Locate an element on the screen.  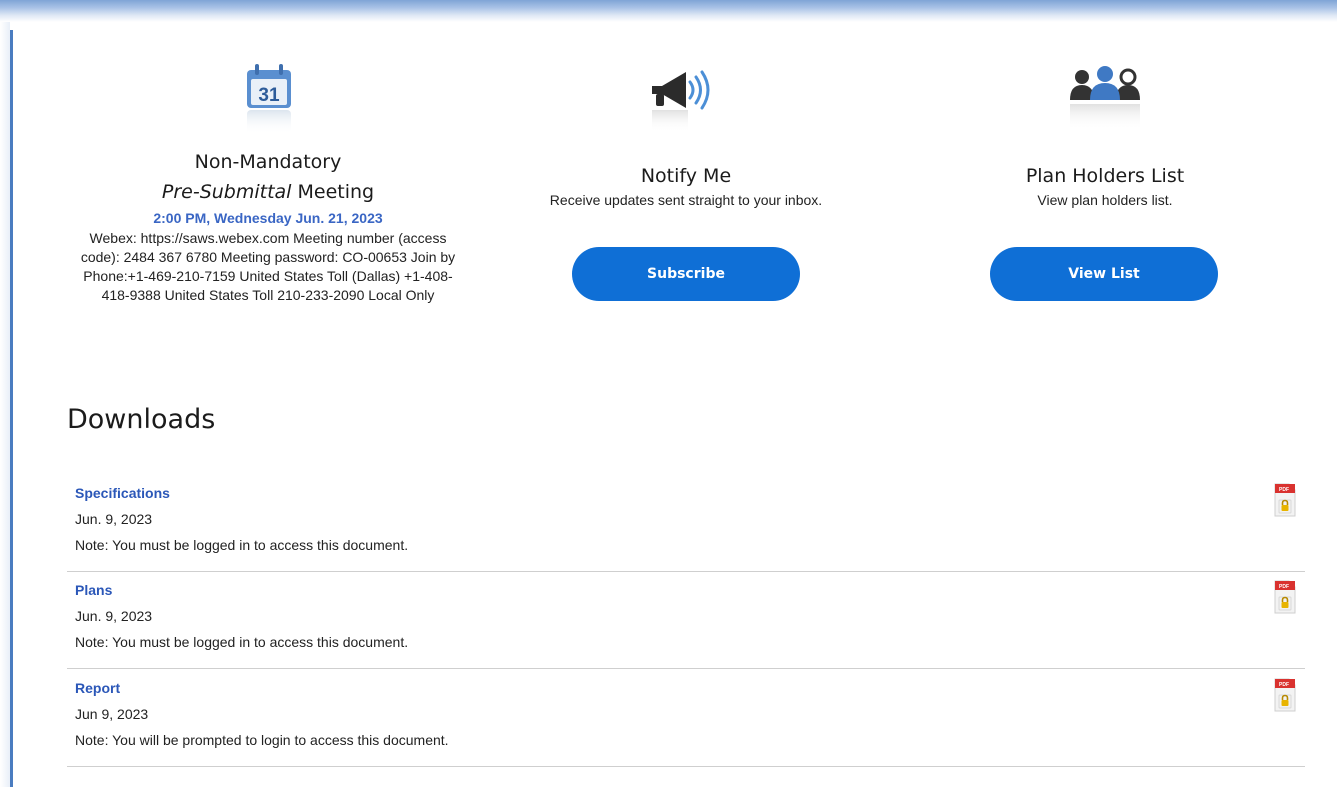
calendar-icon: 31 is located at coordinates (269, 99).